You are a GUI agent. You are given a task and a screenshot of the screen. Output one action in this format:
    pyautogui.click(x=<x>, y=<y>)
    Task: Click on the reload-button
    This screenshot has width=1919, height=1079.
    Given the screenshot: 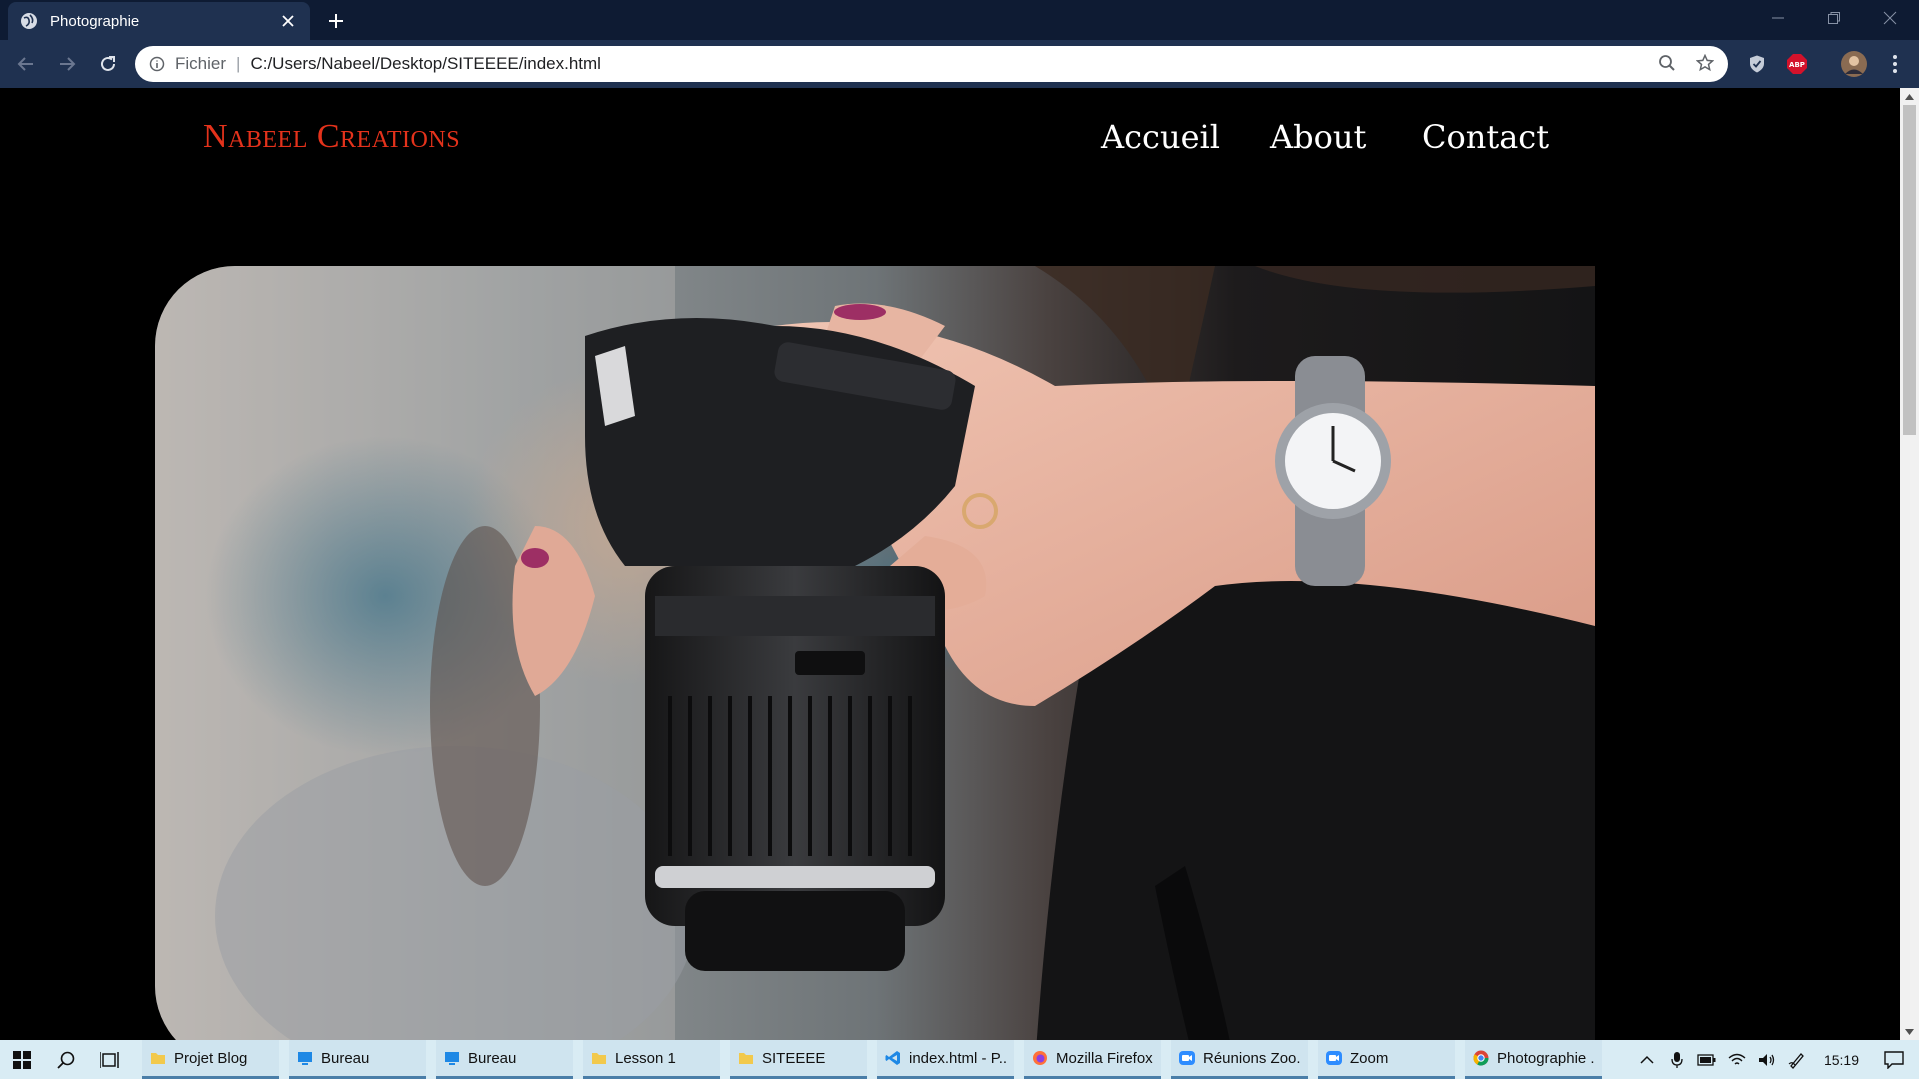 What is the action you would take?
    pyautogui.click(x=108, y=64)
    